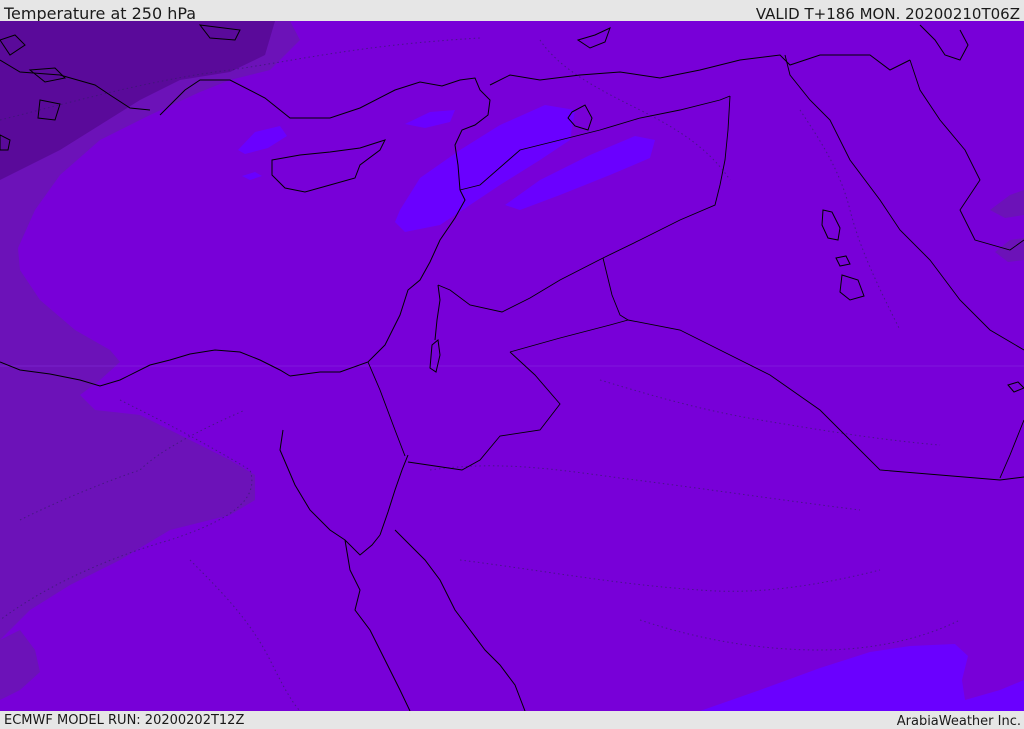 This screenshot has height=729, width=1024. I want to click on credit-label: ArabiaWeather Inc., so click(958, 721).